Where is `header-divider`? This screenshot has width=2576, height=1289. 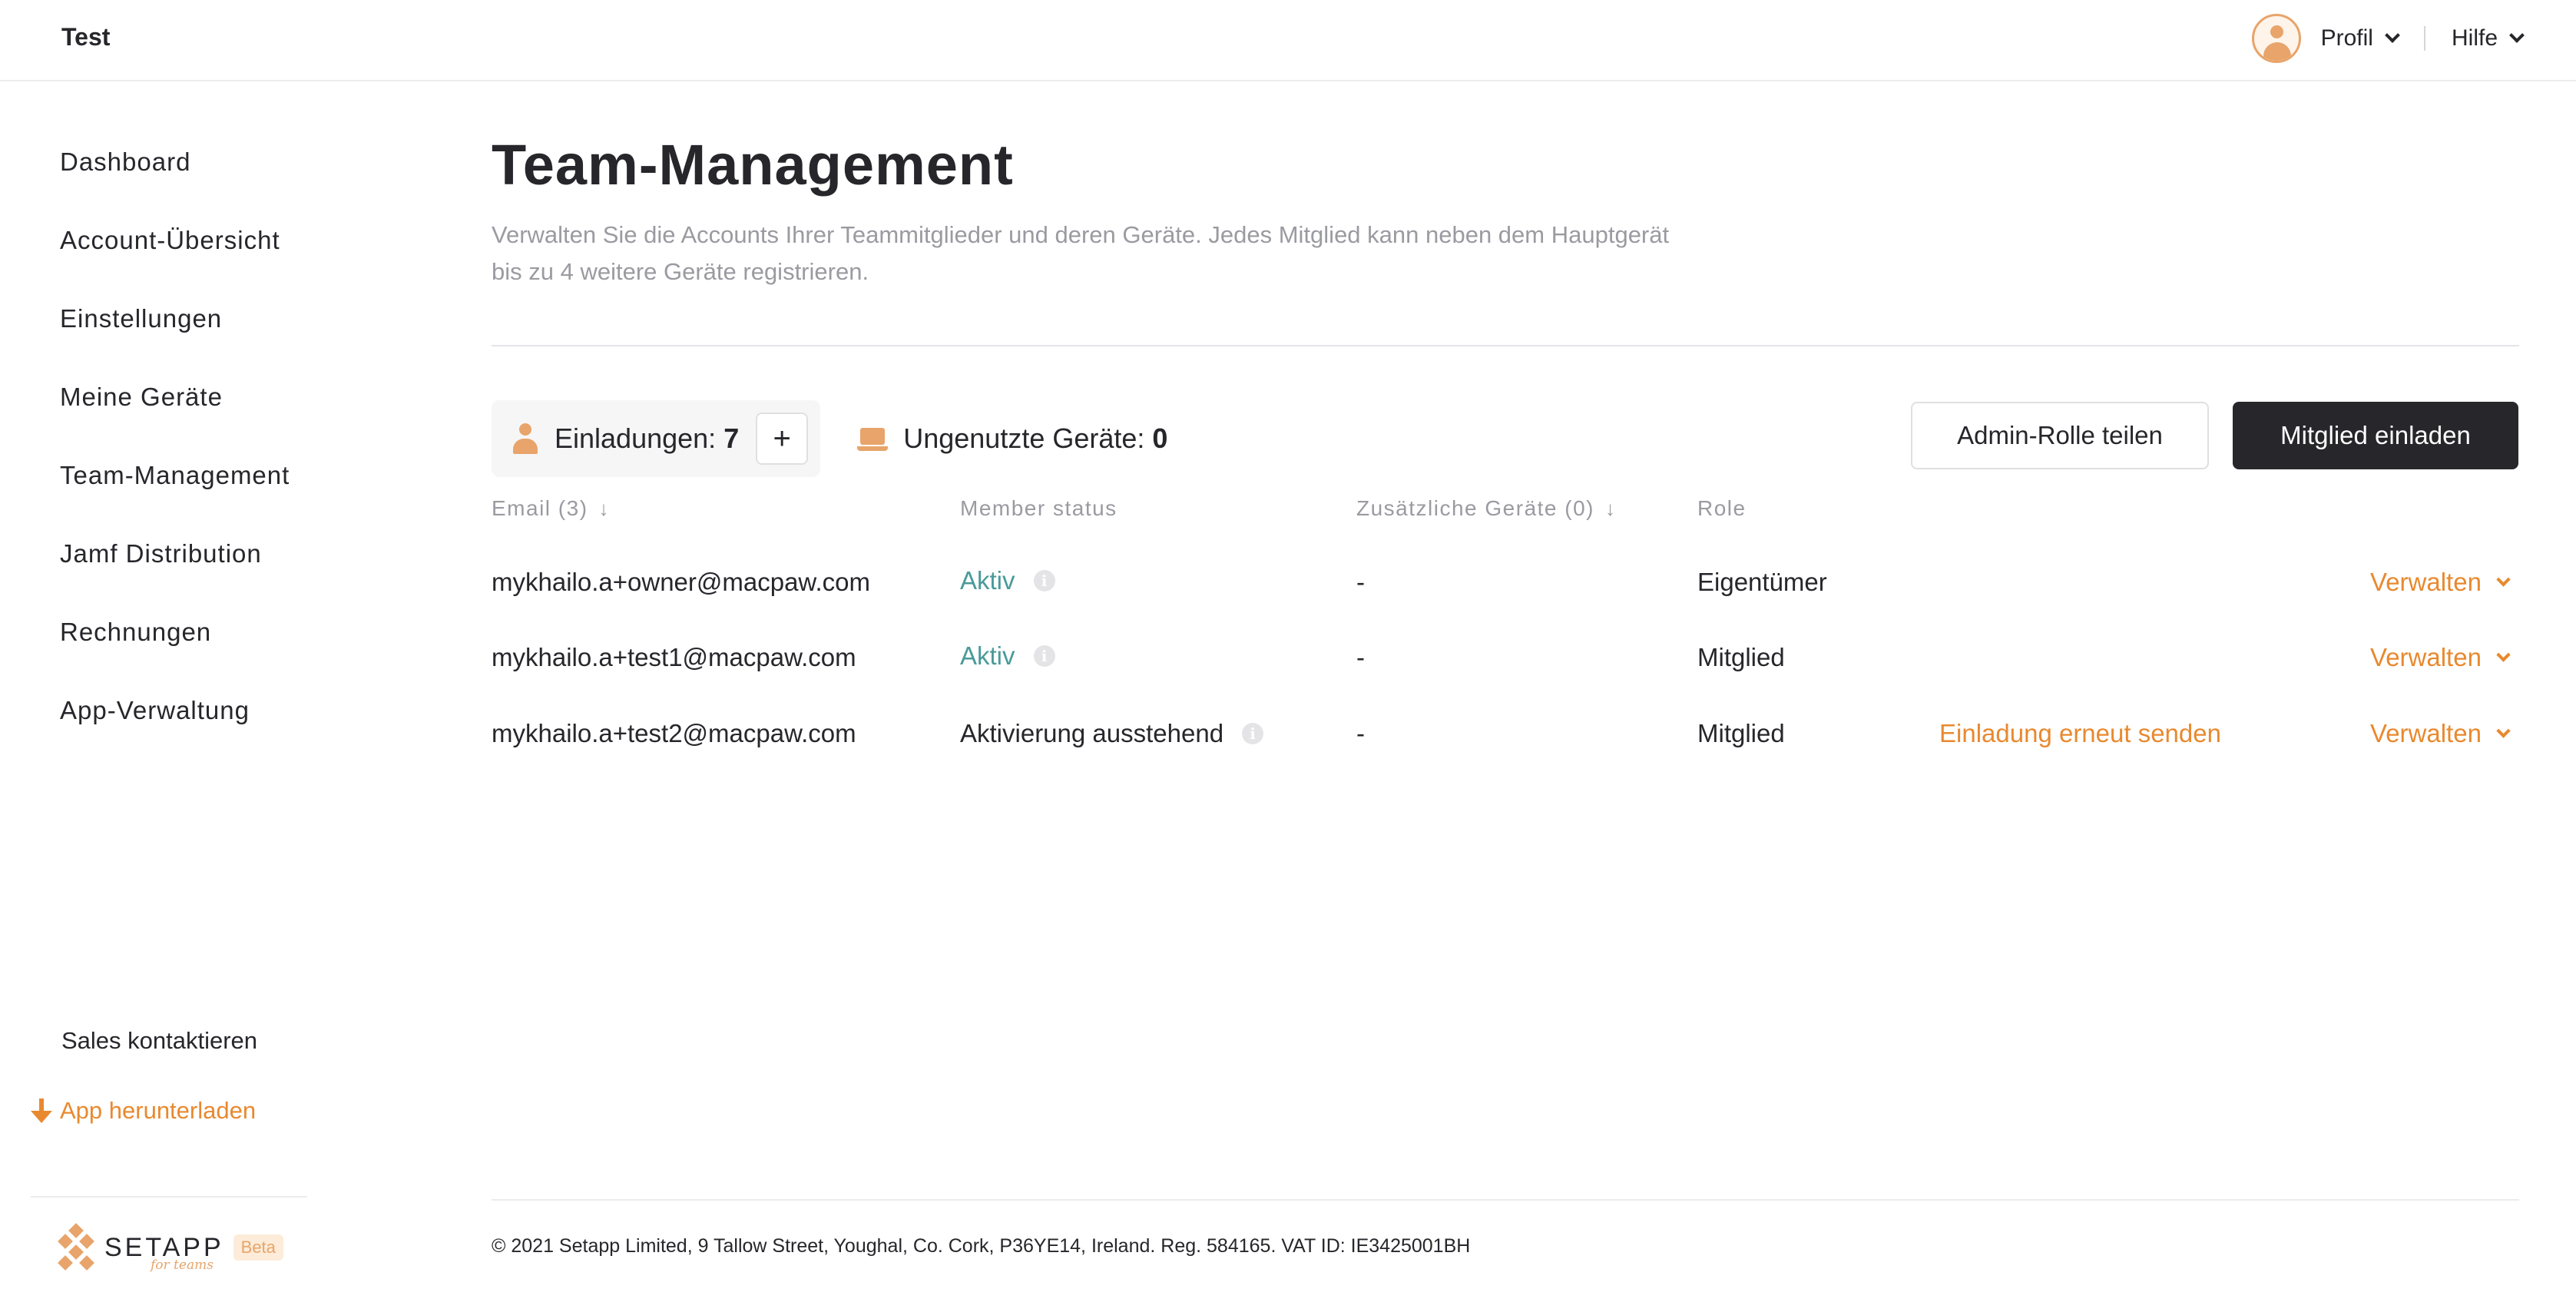
header-divider is located at coordinates (1505, 345).